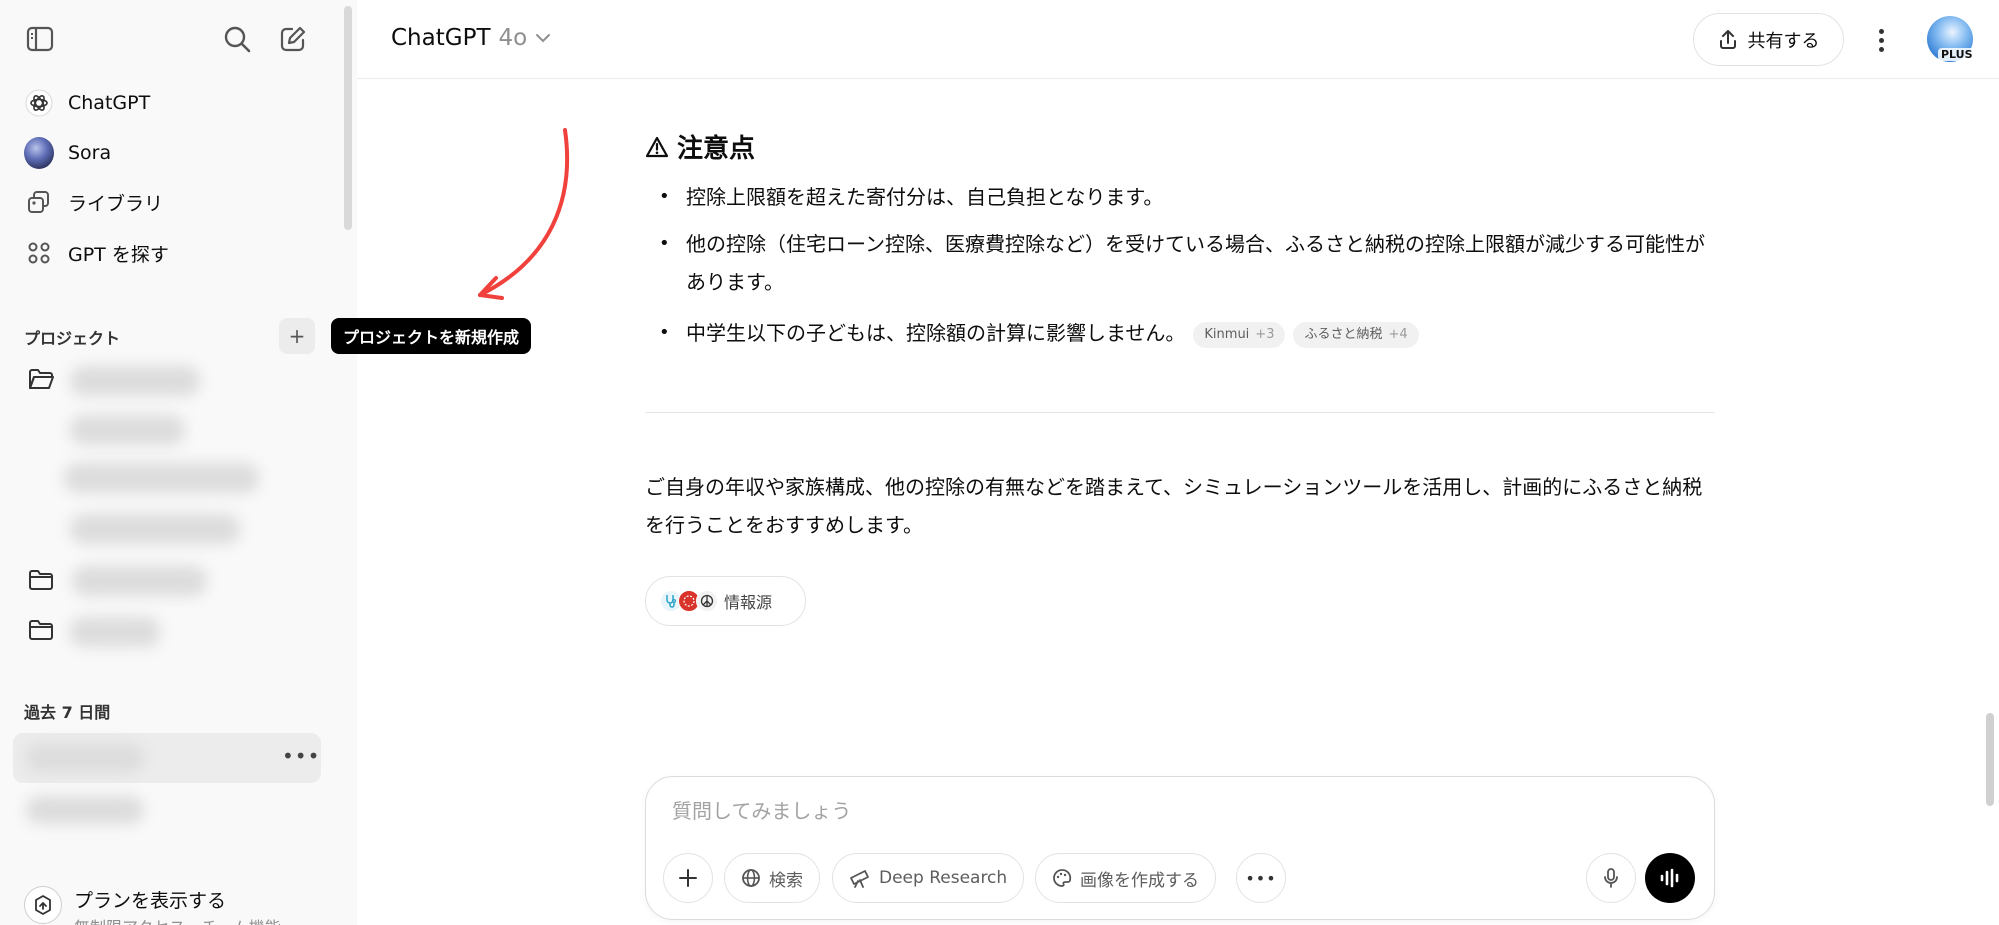 This screenshot has width=1999, height=925. Describe the element at coordinates (72, 337) in the screenshot. I see `projects-heading: プロジェクト` at that location.